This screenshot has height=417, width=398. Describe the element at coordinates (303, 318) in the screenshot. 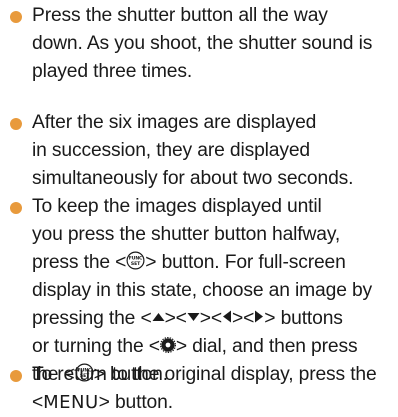

I see `text-segment: > buttons` at that location.